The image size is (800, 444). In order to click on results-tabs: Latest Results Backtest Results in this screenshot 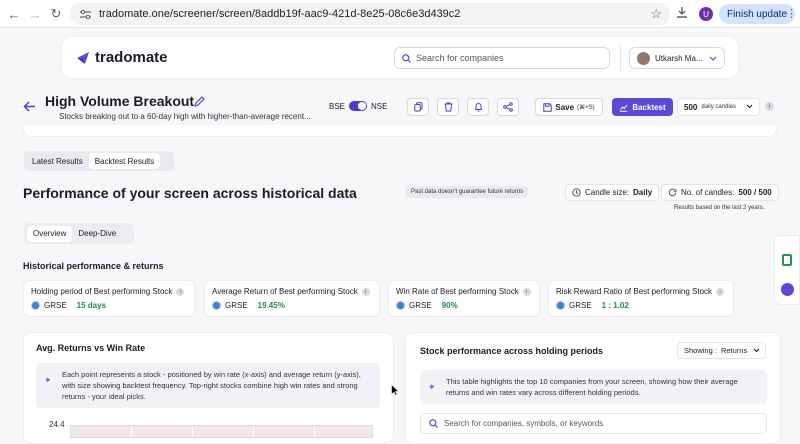, I will do `click(99, 161)`.